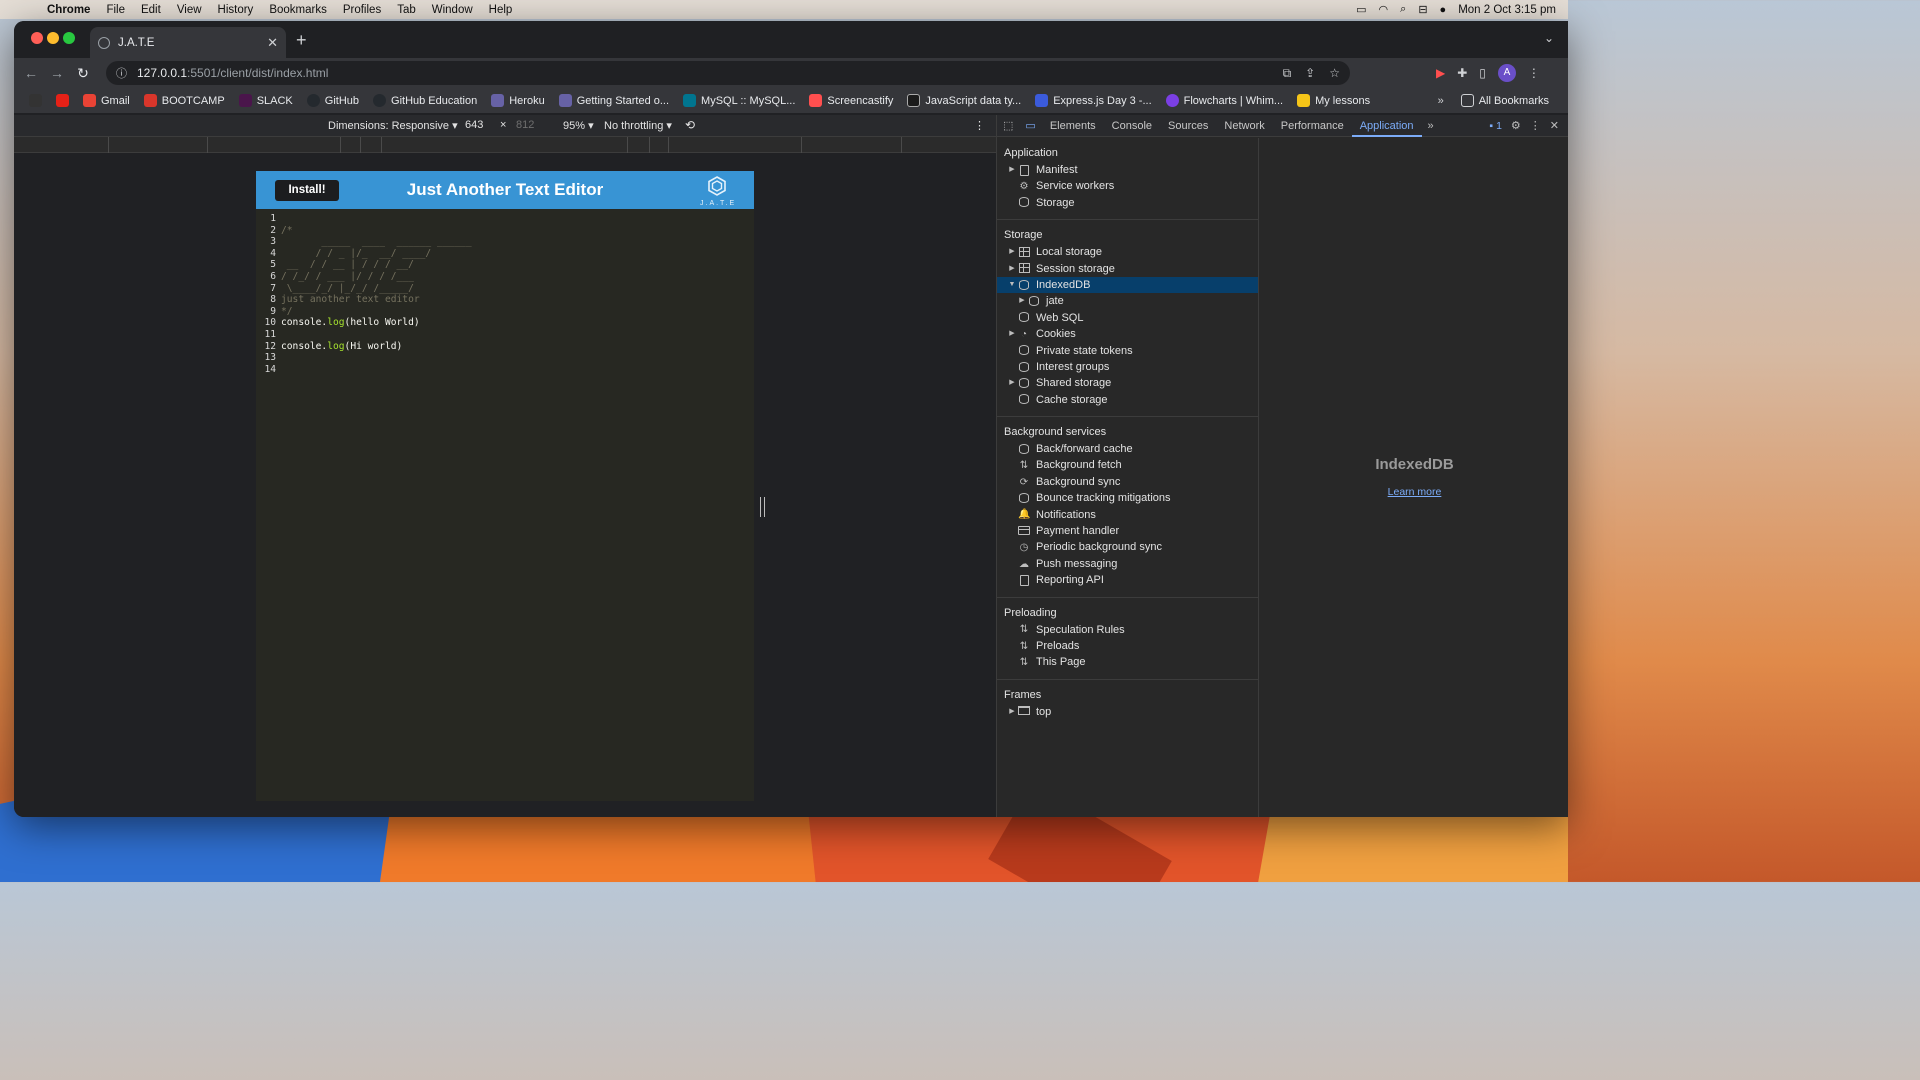  I want to click on install-button: Install!, so click(307, 190).